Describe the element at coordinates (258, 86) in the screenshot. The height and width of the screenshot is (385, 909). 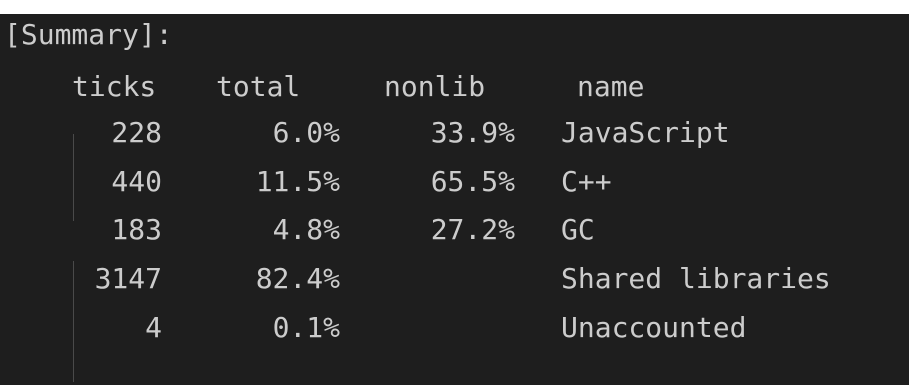
I see `header-total: total` at that location.